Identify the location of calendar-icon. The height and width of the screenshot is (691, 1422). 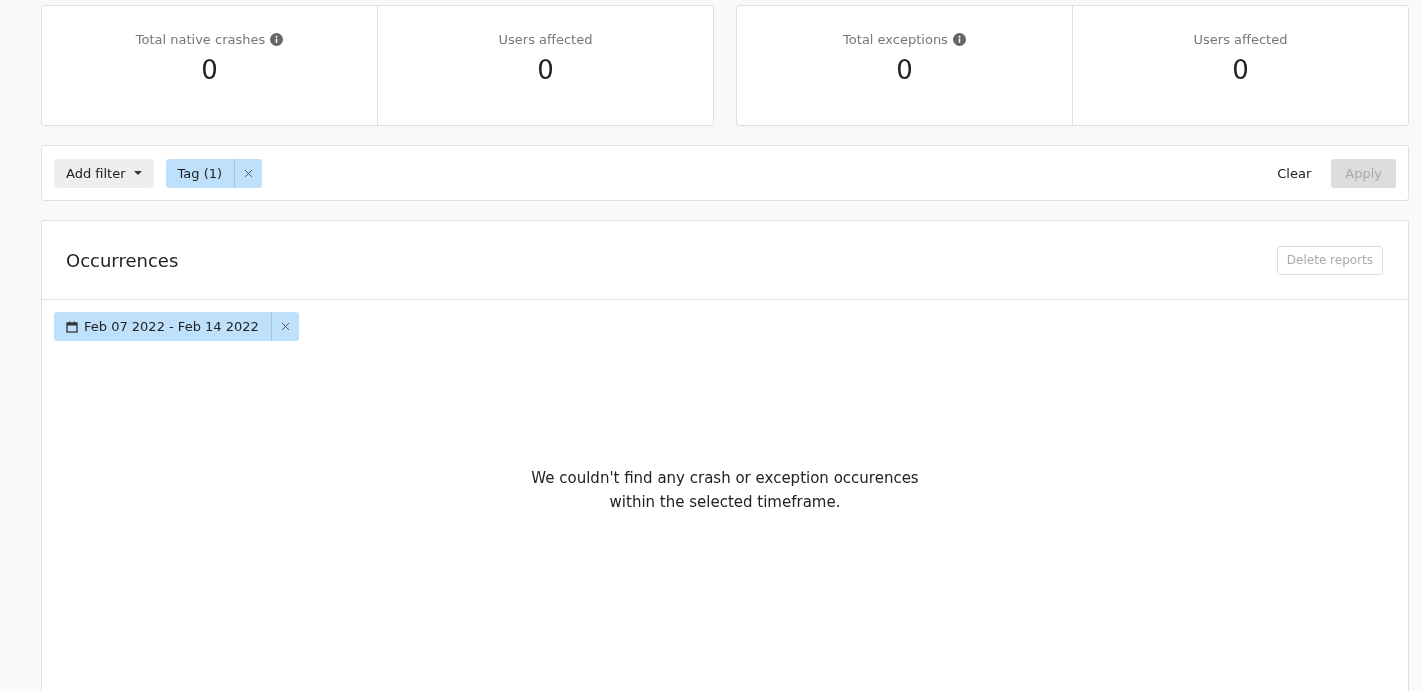
(72, 326).